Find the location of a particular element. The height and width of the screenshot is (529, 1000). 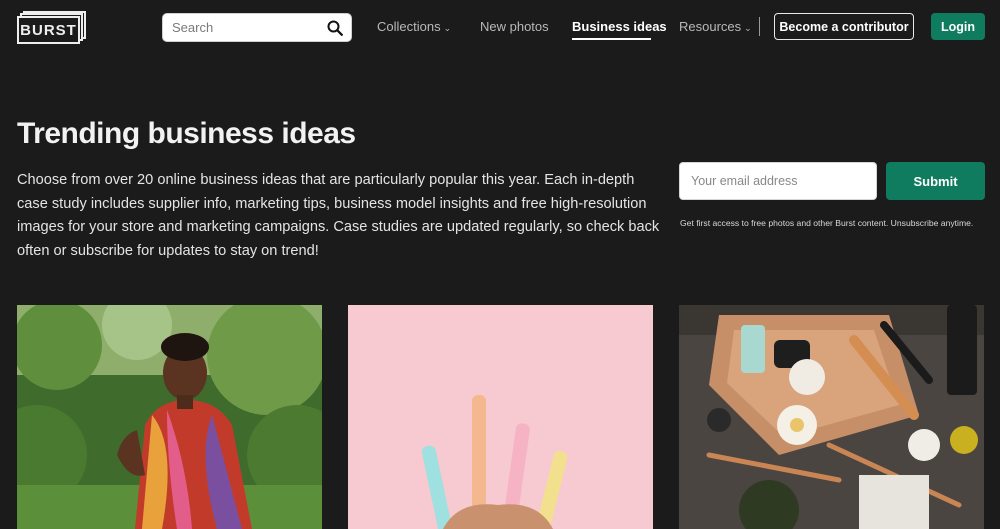

nav-resources-label: Resources is located at coordinates (710, 26).